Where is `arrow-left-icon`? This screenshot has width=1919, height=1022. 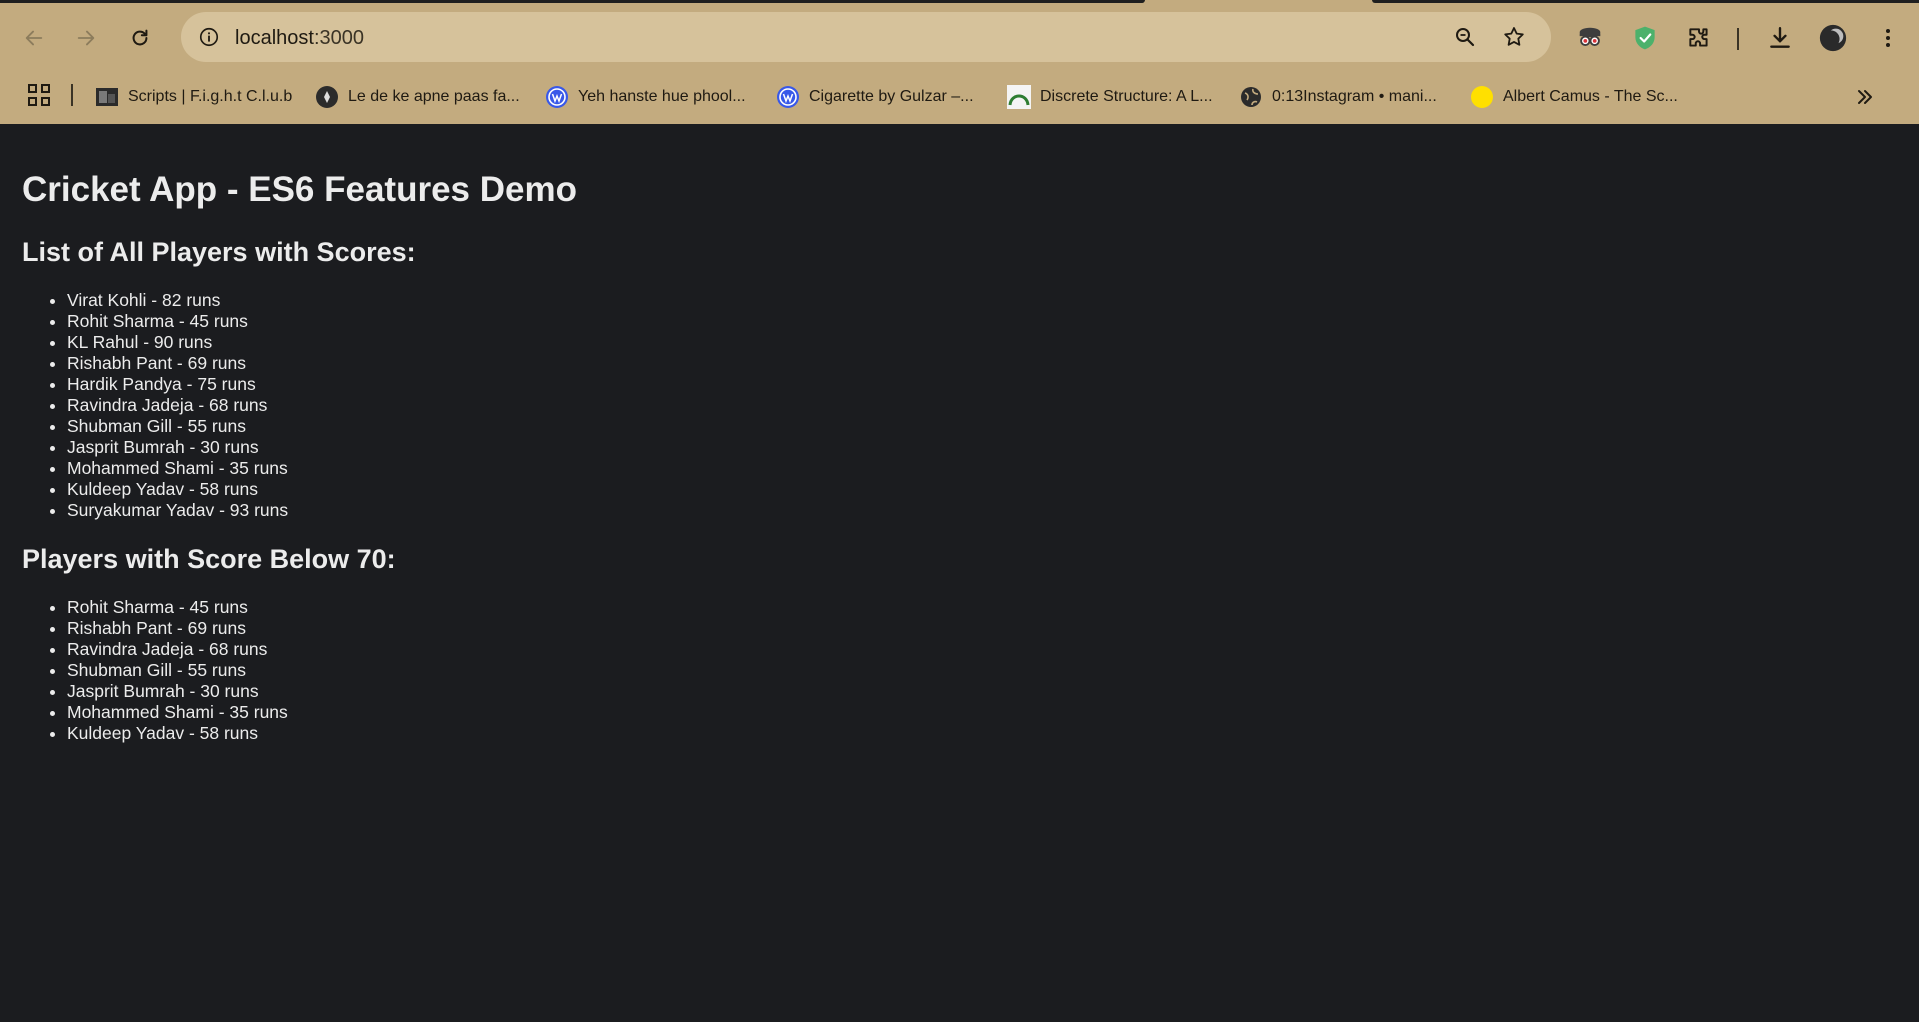
arrow-left-icon is located at coordinates (34, 38).